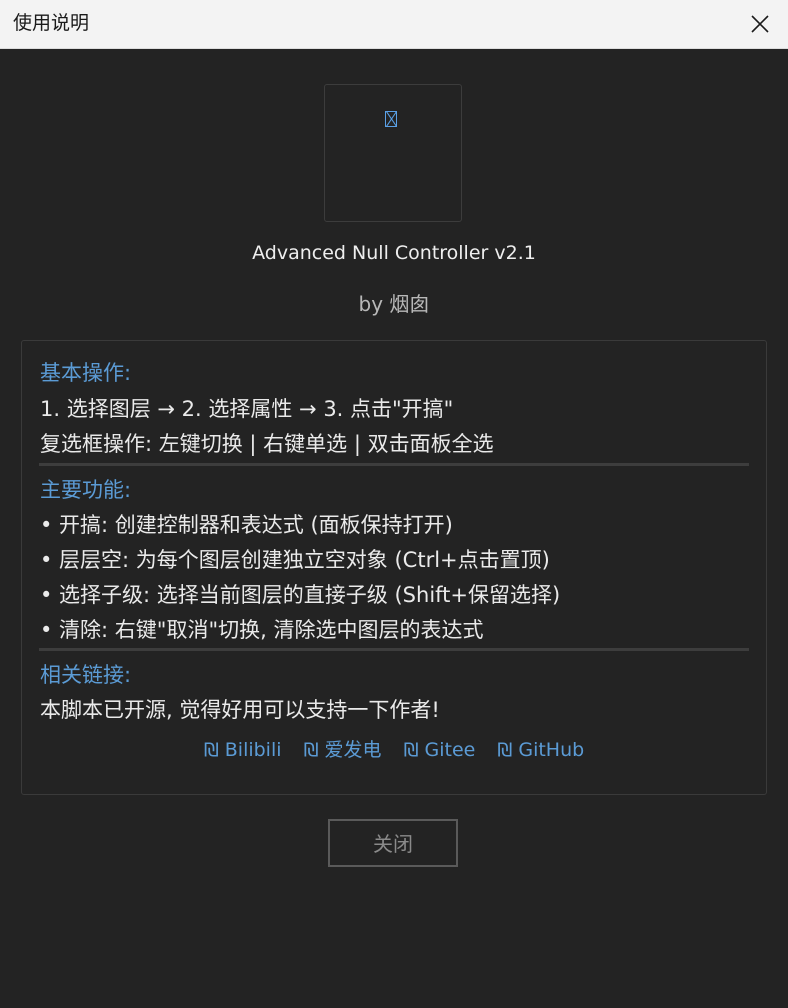 This screenshot has height=1008, width=788. I want to click on feature-item: • 层层空: 为每个图层创建独立空对象 (Ctrl+点击置顶), so click(295, 560).